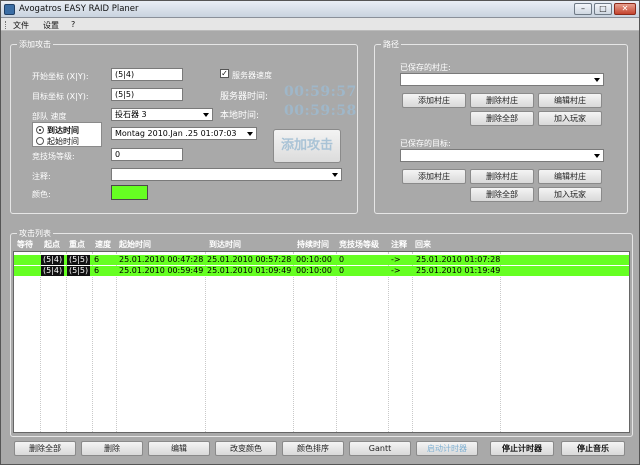 The width and height of the screenshot is (640, 465). I want to click on attack-list-header: 等待 起点 重点 速度 起始时间 到达时间 持续时间 竞技场等级 注释 回来, so click(321, 245).